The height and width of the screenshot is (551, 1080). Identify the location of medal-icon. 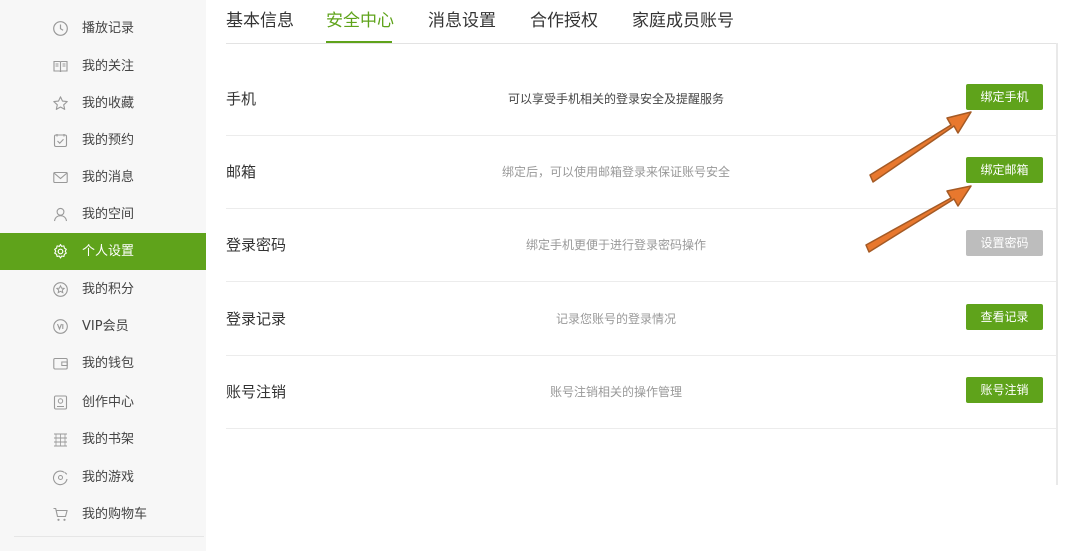
(60, 289).